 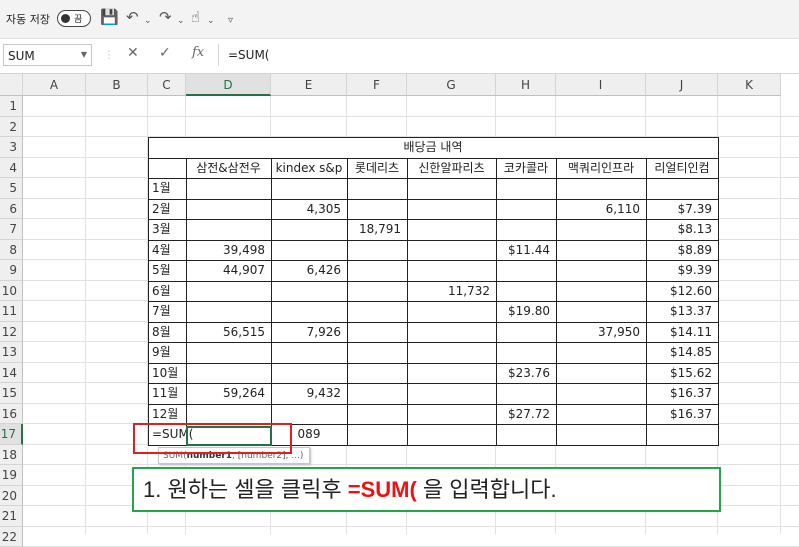 I want to click on table-cell: 56,515, so click(x=228, y=332).